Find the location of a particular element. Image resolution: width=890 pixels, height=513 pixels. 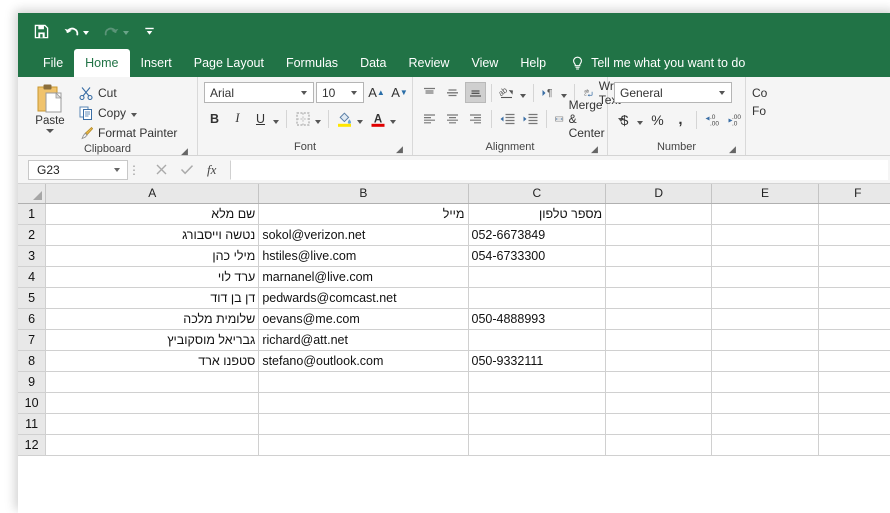

cell-A4: ערד לוי is located at coordinates (152, 277).